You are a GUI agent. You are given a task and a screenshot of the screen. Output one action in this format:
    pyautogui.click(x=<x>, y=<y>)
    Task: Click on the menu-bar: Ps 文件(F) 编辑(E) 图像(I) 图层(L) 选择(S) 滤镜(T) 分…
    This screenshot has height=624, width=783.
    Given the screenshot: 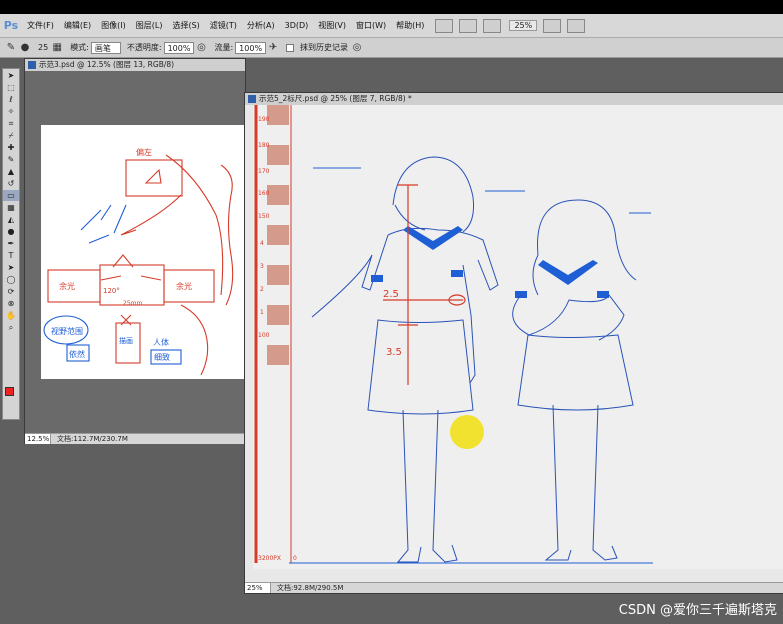 What is the action you would take?
    pyautogui.click(x=391, y=26)
    